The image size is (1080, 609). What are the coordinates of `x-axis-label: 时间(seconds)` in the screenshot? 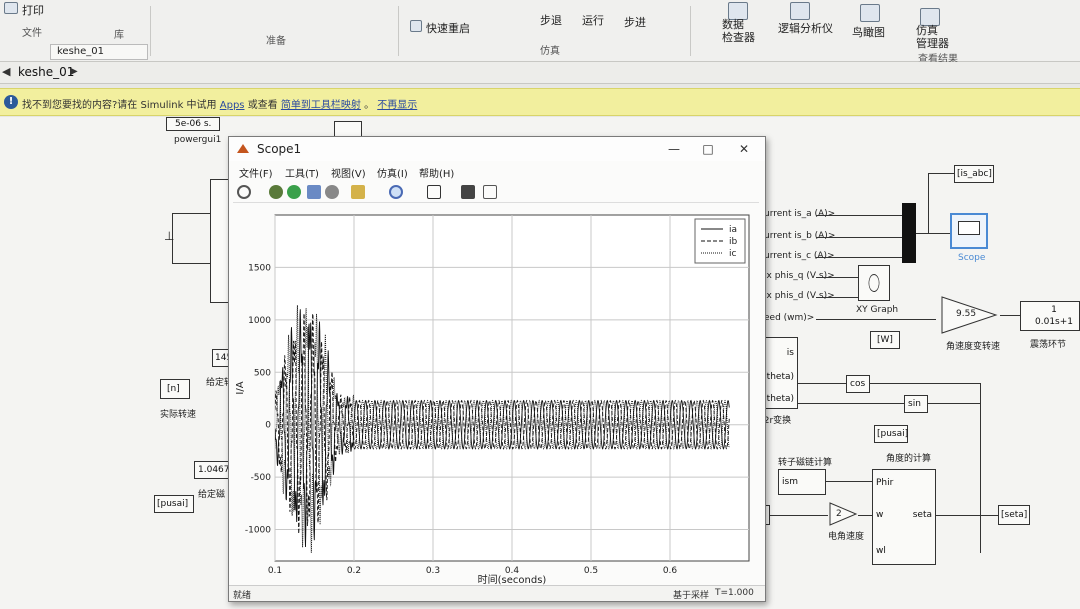 It's located at (512, 579).